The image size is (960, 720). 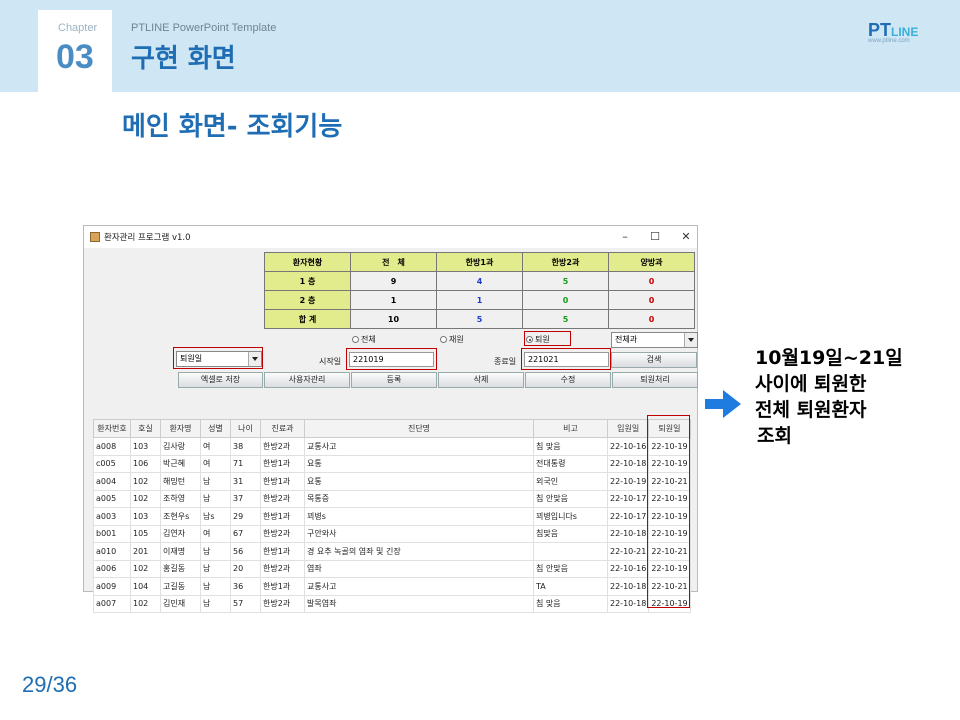 What do you see at coordinates (307, 319) in the screenshot?
I see `stats-row-label: 합 계` at bounding box center [307, 319].